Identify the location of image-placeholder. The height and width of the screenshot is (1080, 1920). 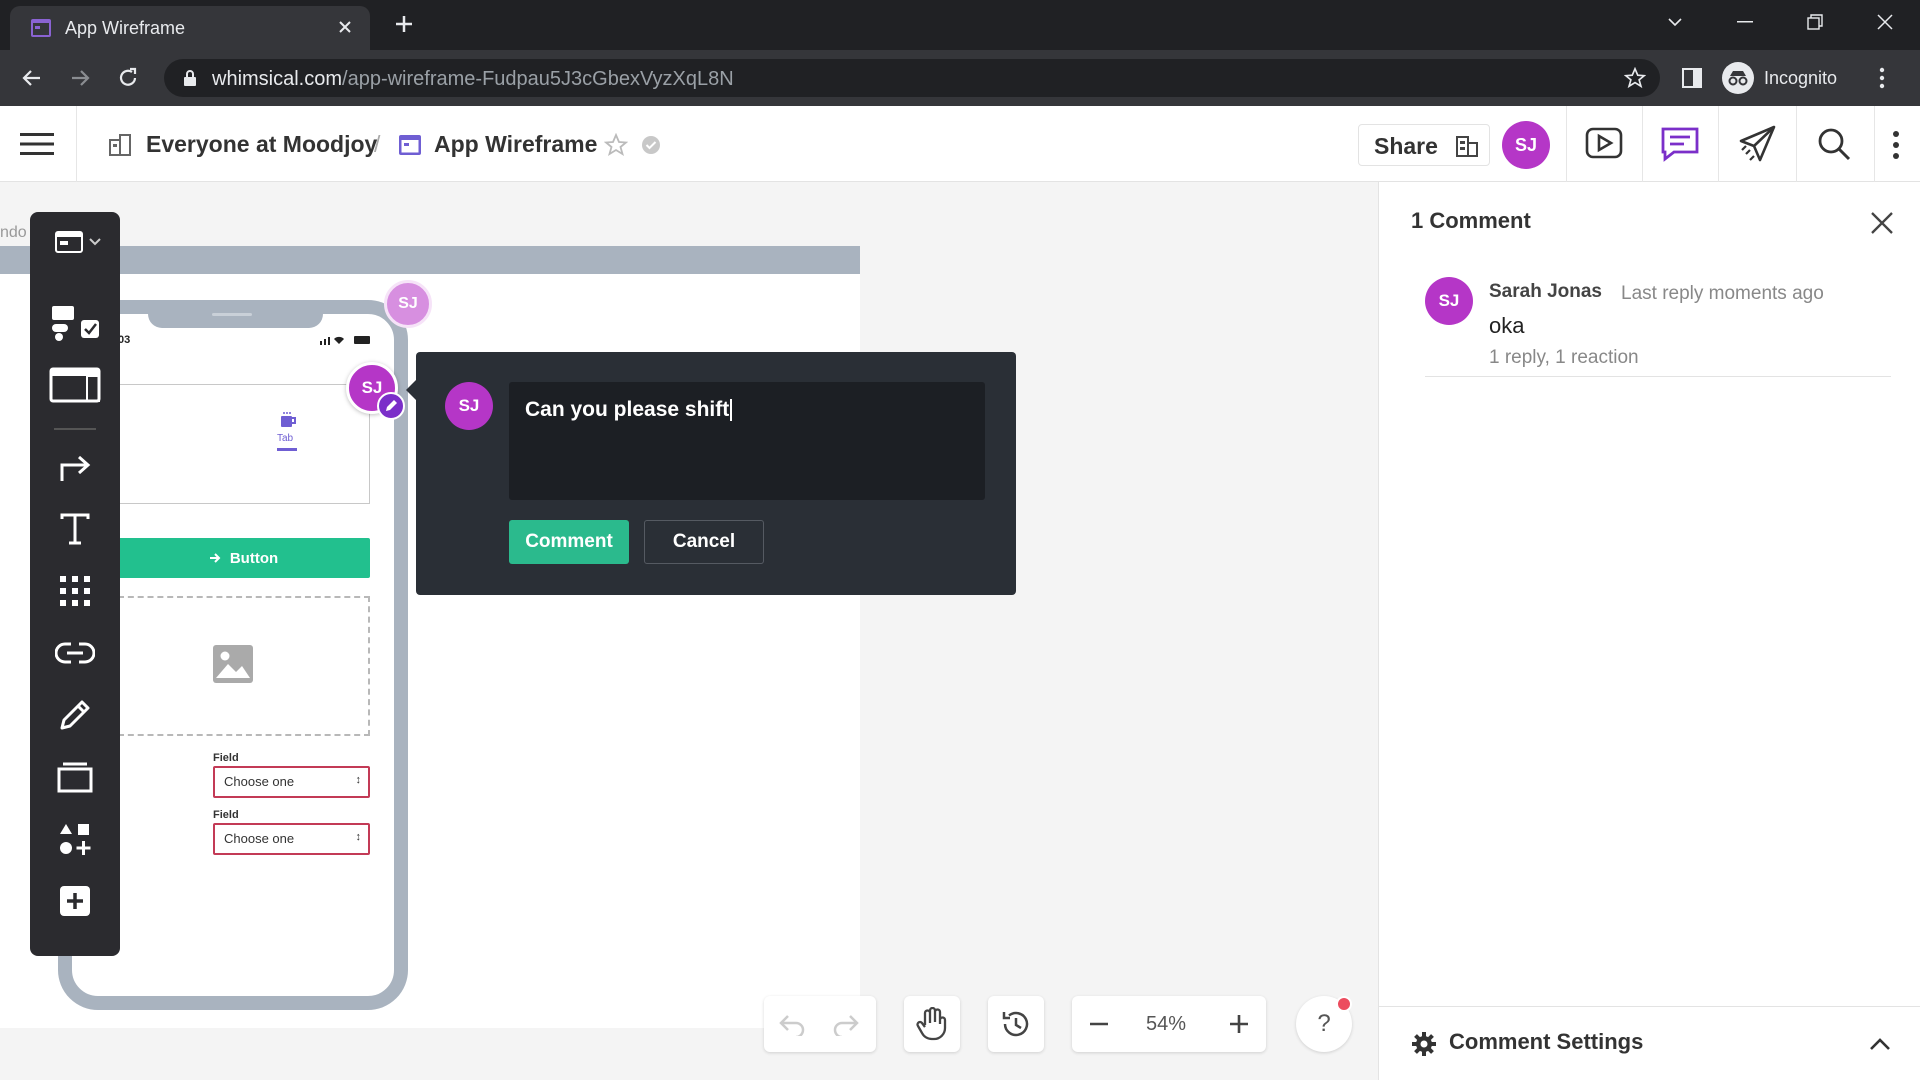
(244, 666).